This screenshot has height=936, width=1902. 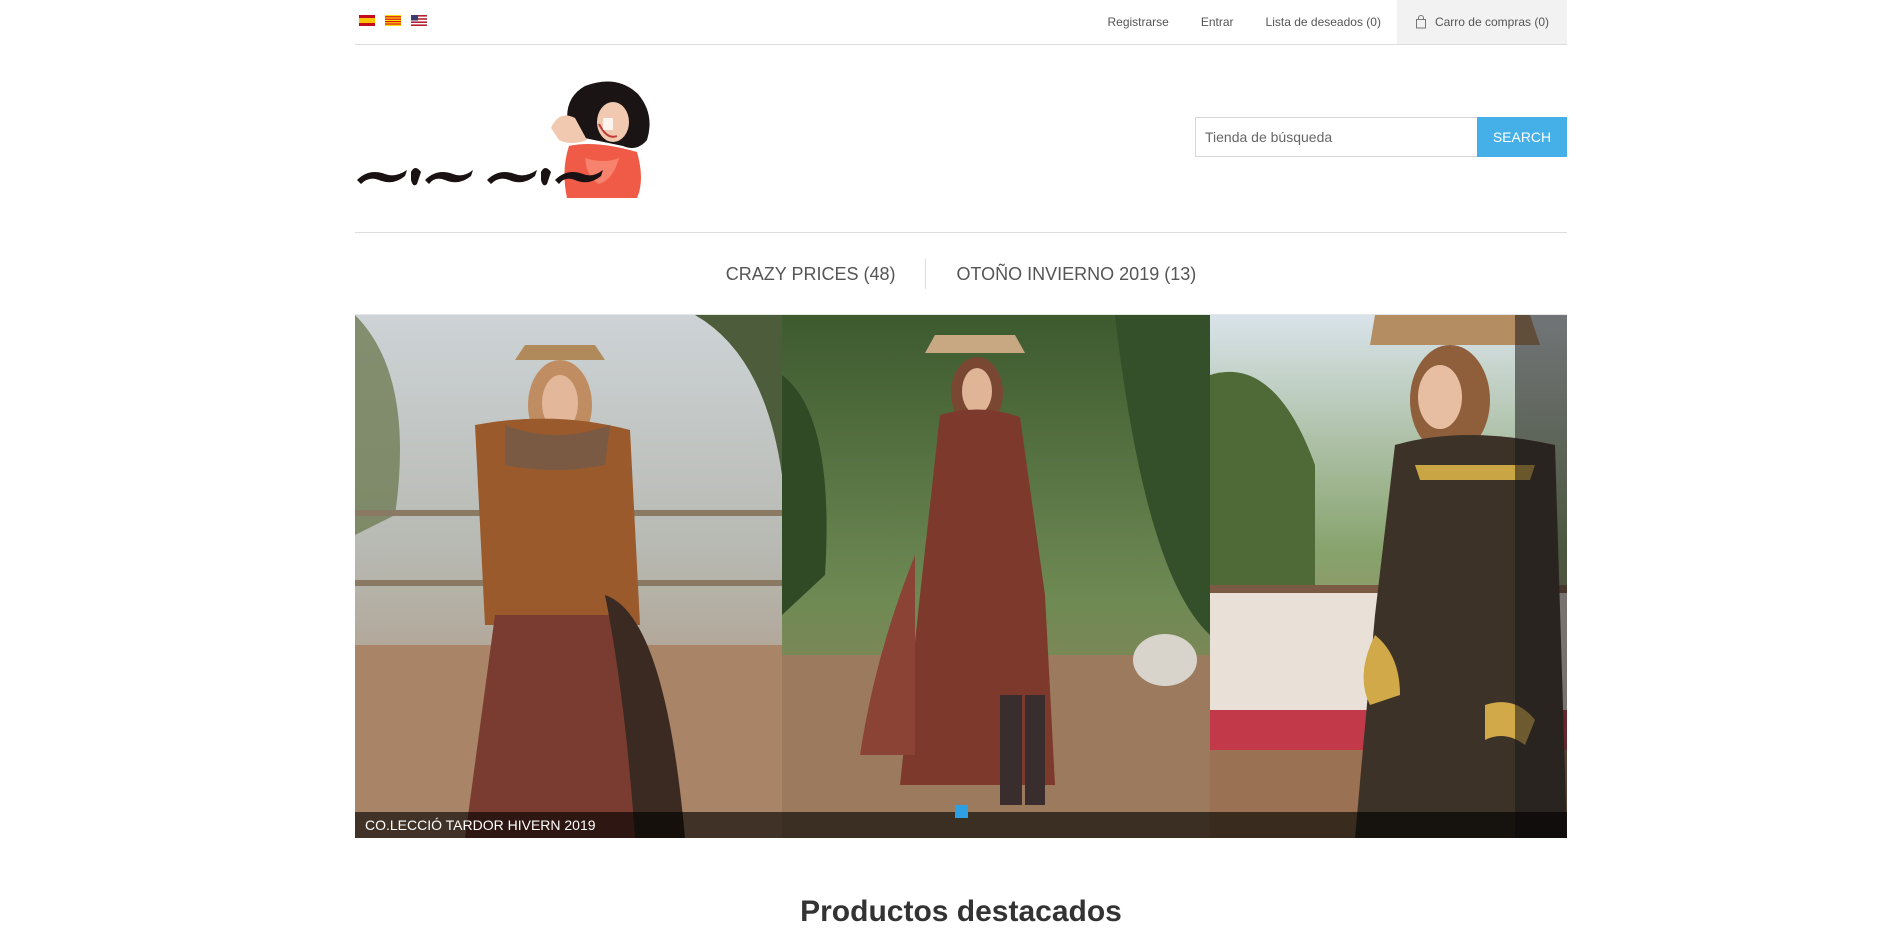 What do you see at coordinates (961, 911) in the screenshot?
I see `featured-products-title: Productos destacados` at bounding box center [961, 911].